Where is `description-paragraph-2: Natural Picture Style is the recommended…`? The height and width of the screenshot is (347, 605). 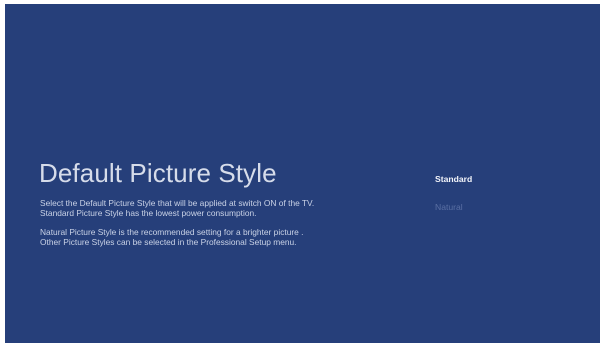 description-paragraph-2: Natural Picture Style is the recommended… is located at coordinates (210, 237).